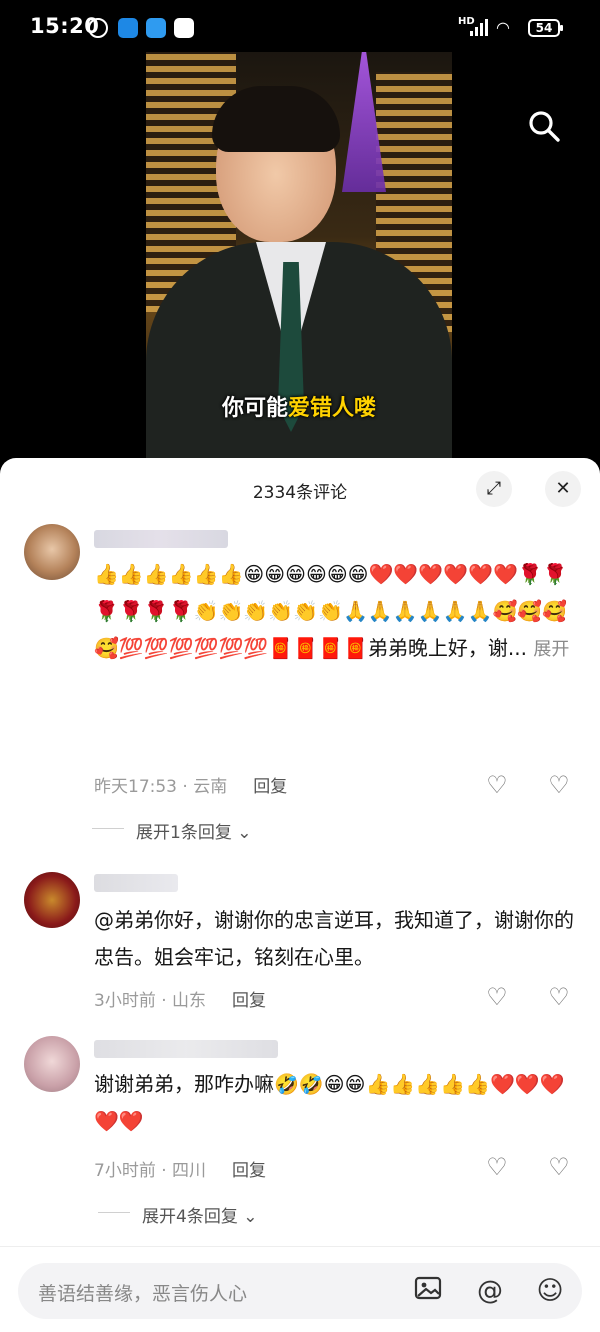 The image size is (600, 1332). I want to click on image-icon, so click(428, 1291).